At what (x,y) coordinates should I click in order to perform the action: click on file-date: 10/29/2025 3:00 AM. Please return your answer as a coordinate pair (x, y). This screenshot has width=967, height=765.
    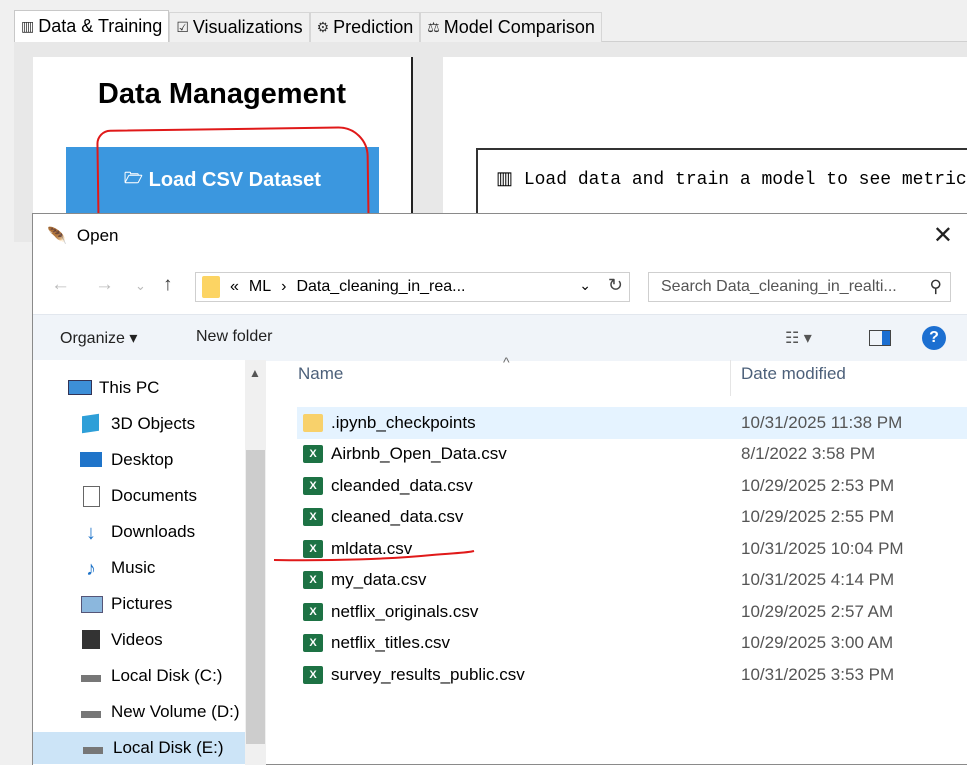
    Looking at the image, I should click on (817, 643).